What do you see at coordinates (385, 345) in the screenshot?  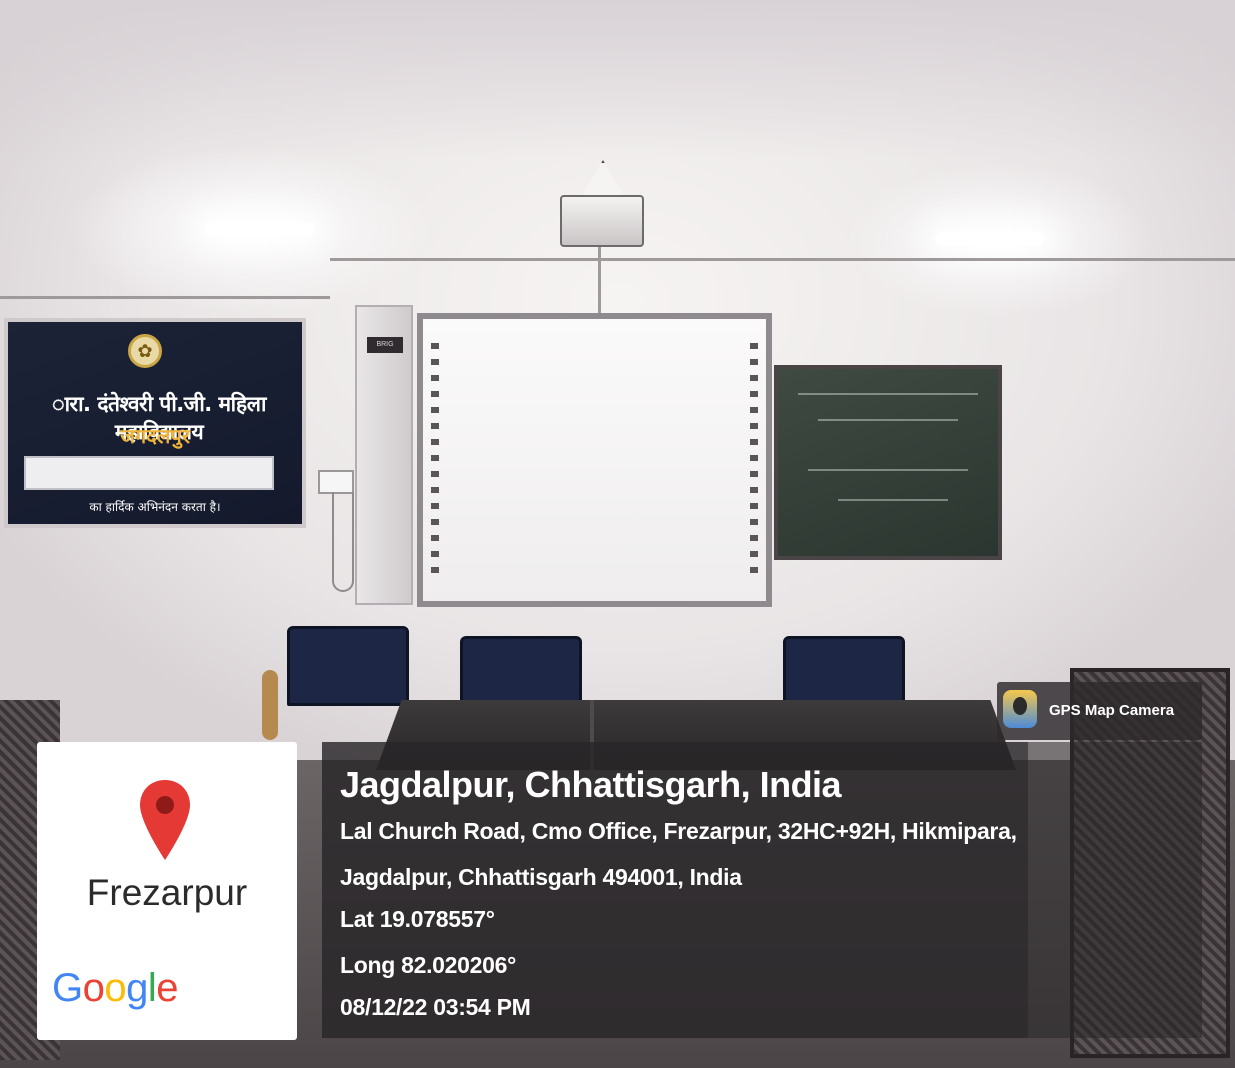 I see `cabinet-label: BRIG` at bounding box center [385, 345].